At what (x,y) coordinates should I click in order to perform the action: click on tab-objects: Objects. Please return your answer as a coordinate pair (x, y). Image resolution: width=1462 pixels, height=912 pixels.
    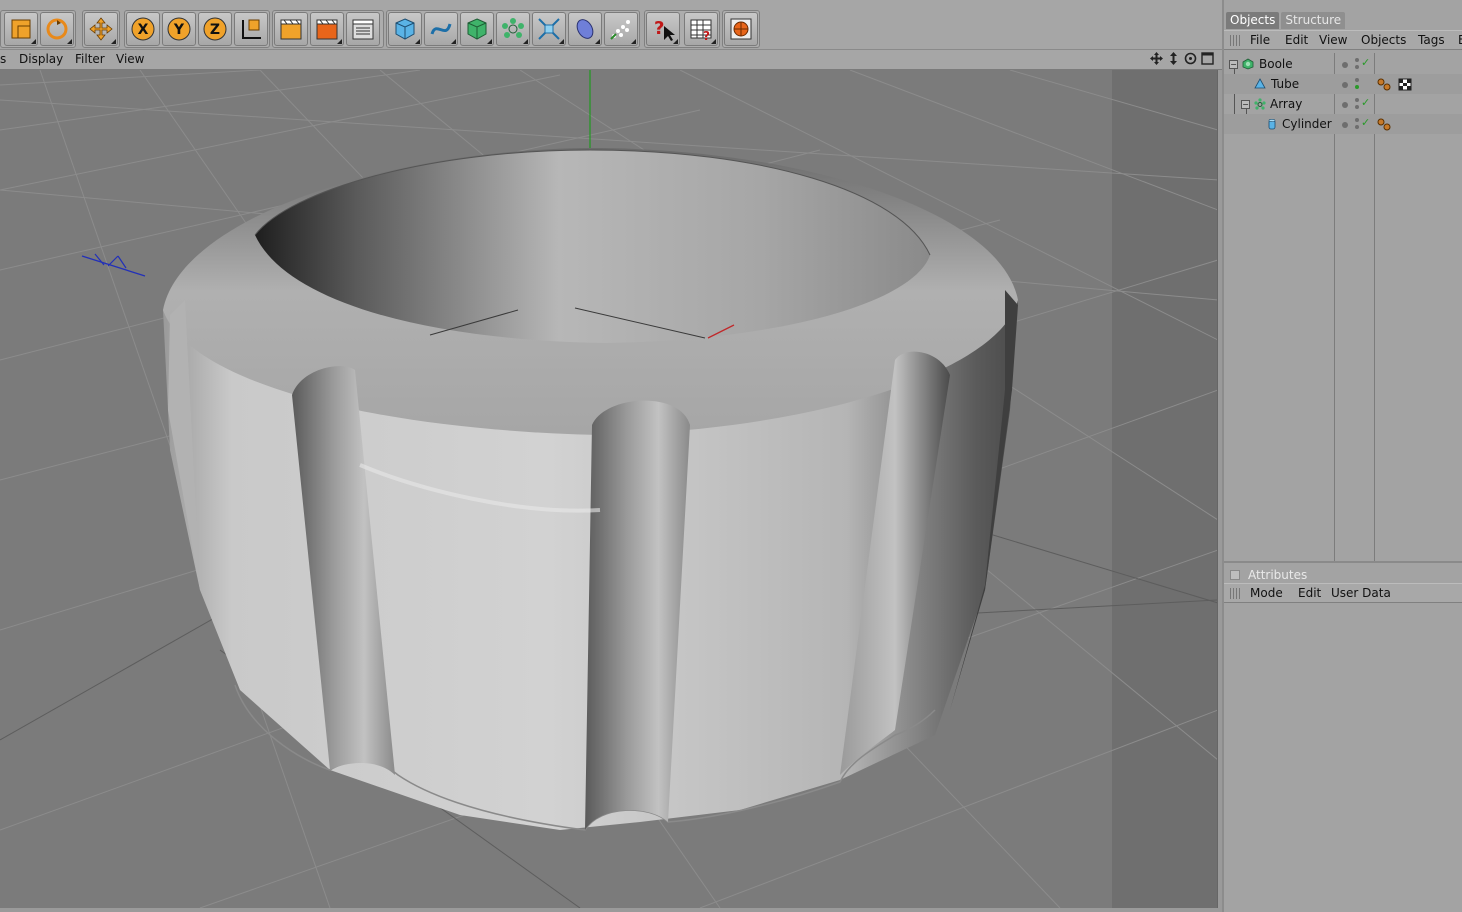
    Looking at the image, I should click on (1253, 20).